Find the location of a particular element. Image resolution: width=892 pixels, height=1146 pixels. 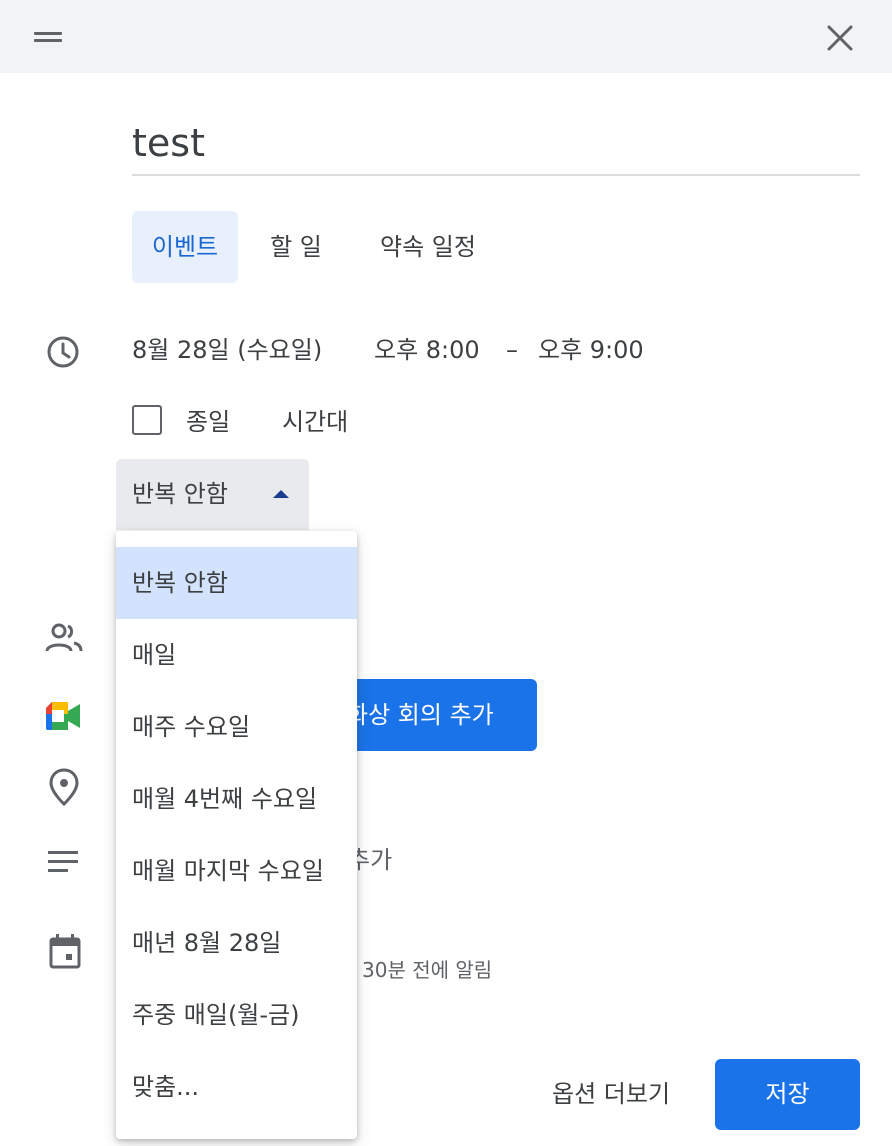

repeat-option-daily: 매일 is located at coordinates (236, 655).